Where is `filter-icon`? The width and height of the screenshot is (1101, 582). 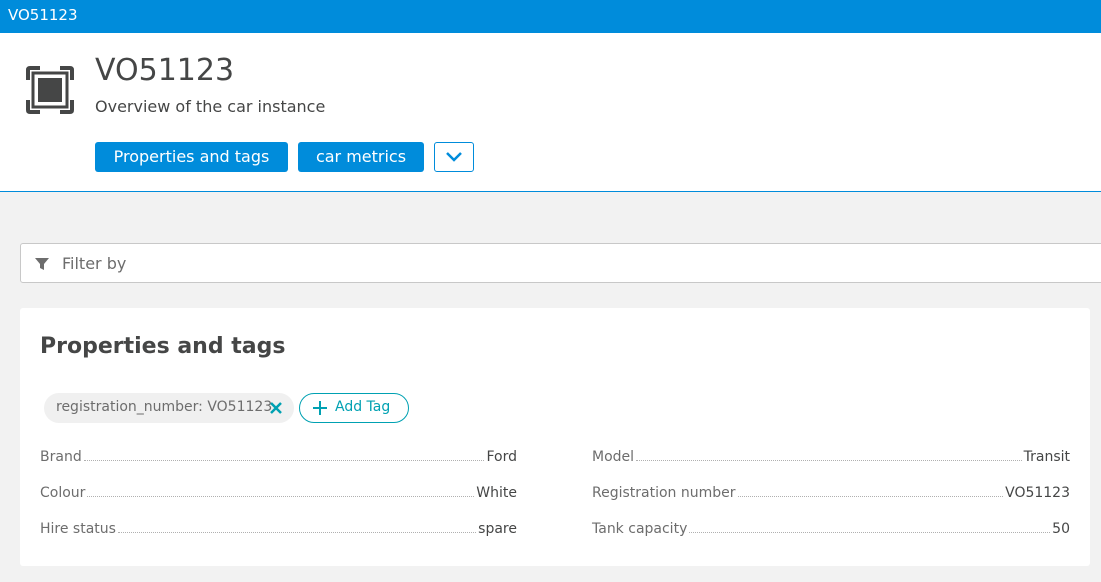 filter-icon is located at coordinates (42, 264).